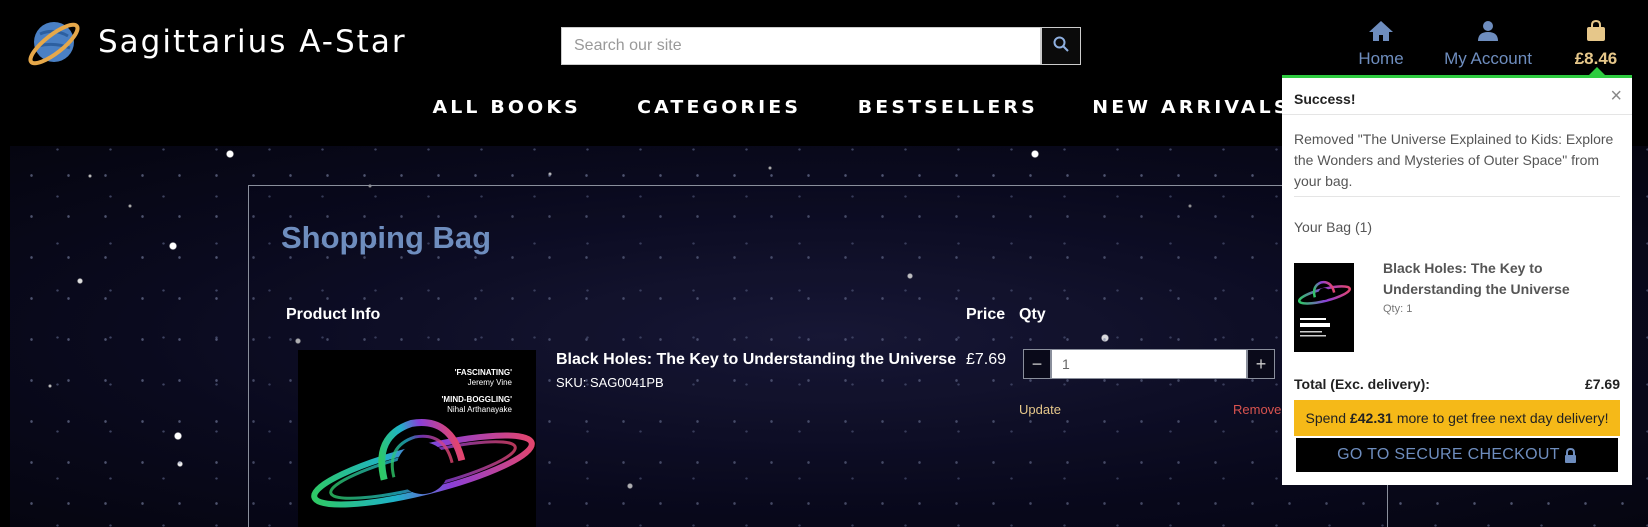  I want to click on mini-item-thumbnail, so click(1324, 307).